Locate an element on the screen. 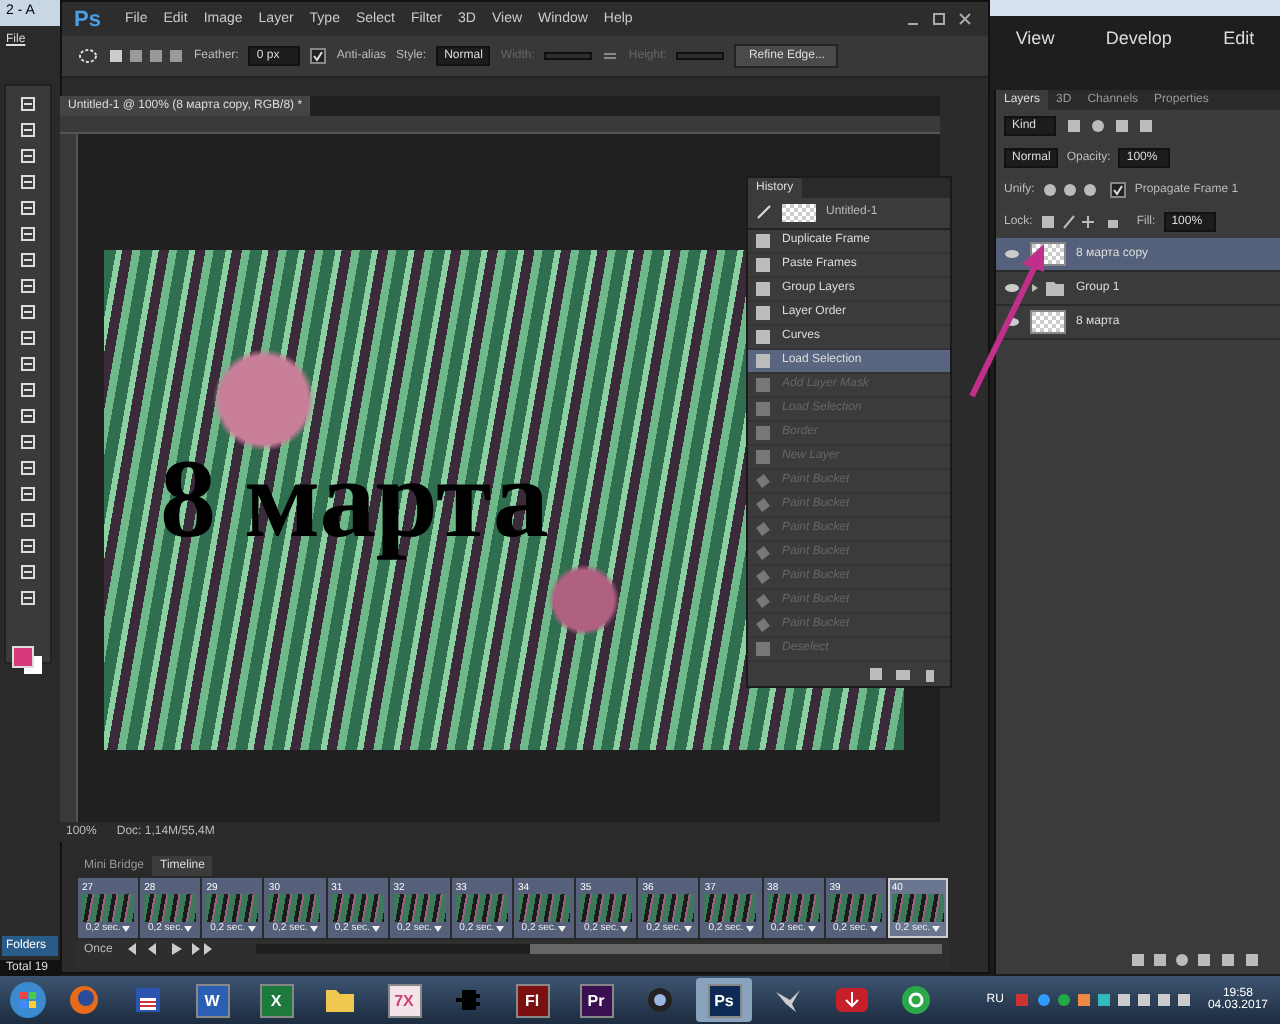  swap-icon is located at coordinates (610, 56).